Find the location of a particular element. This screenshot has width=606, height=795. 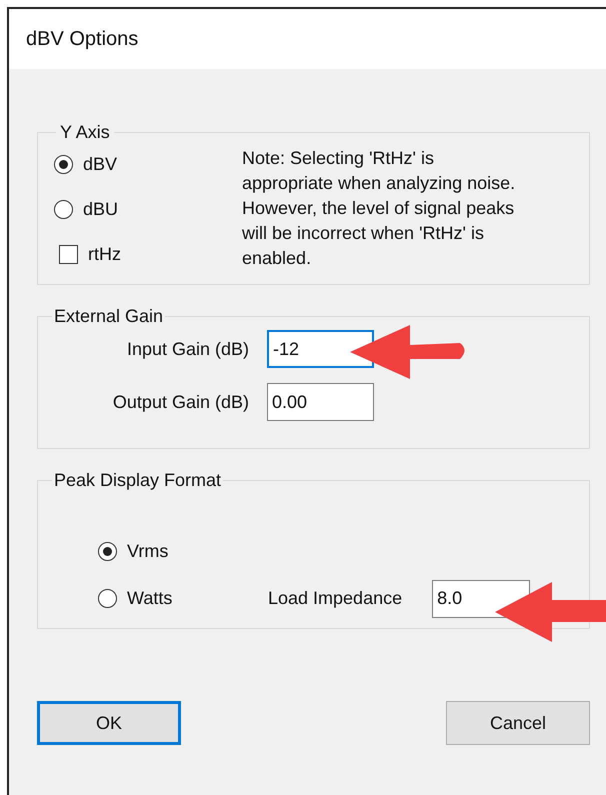

option-label: dBU is located at coordinates (100, 209).